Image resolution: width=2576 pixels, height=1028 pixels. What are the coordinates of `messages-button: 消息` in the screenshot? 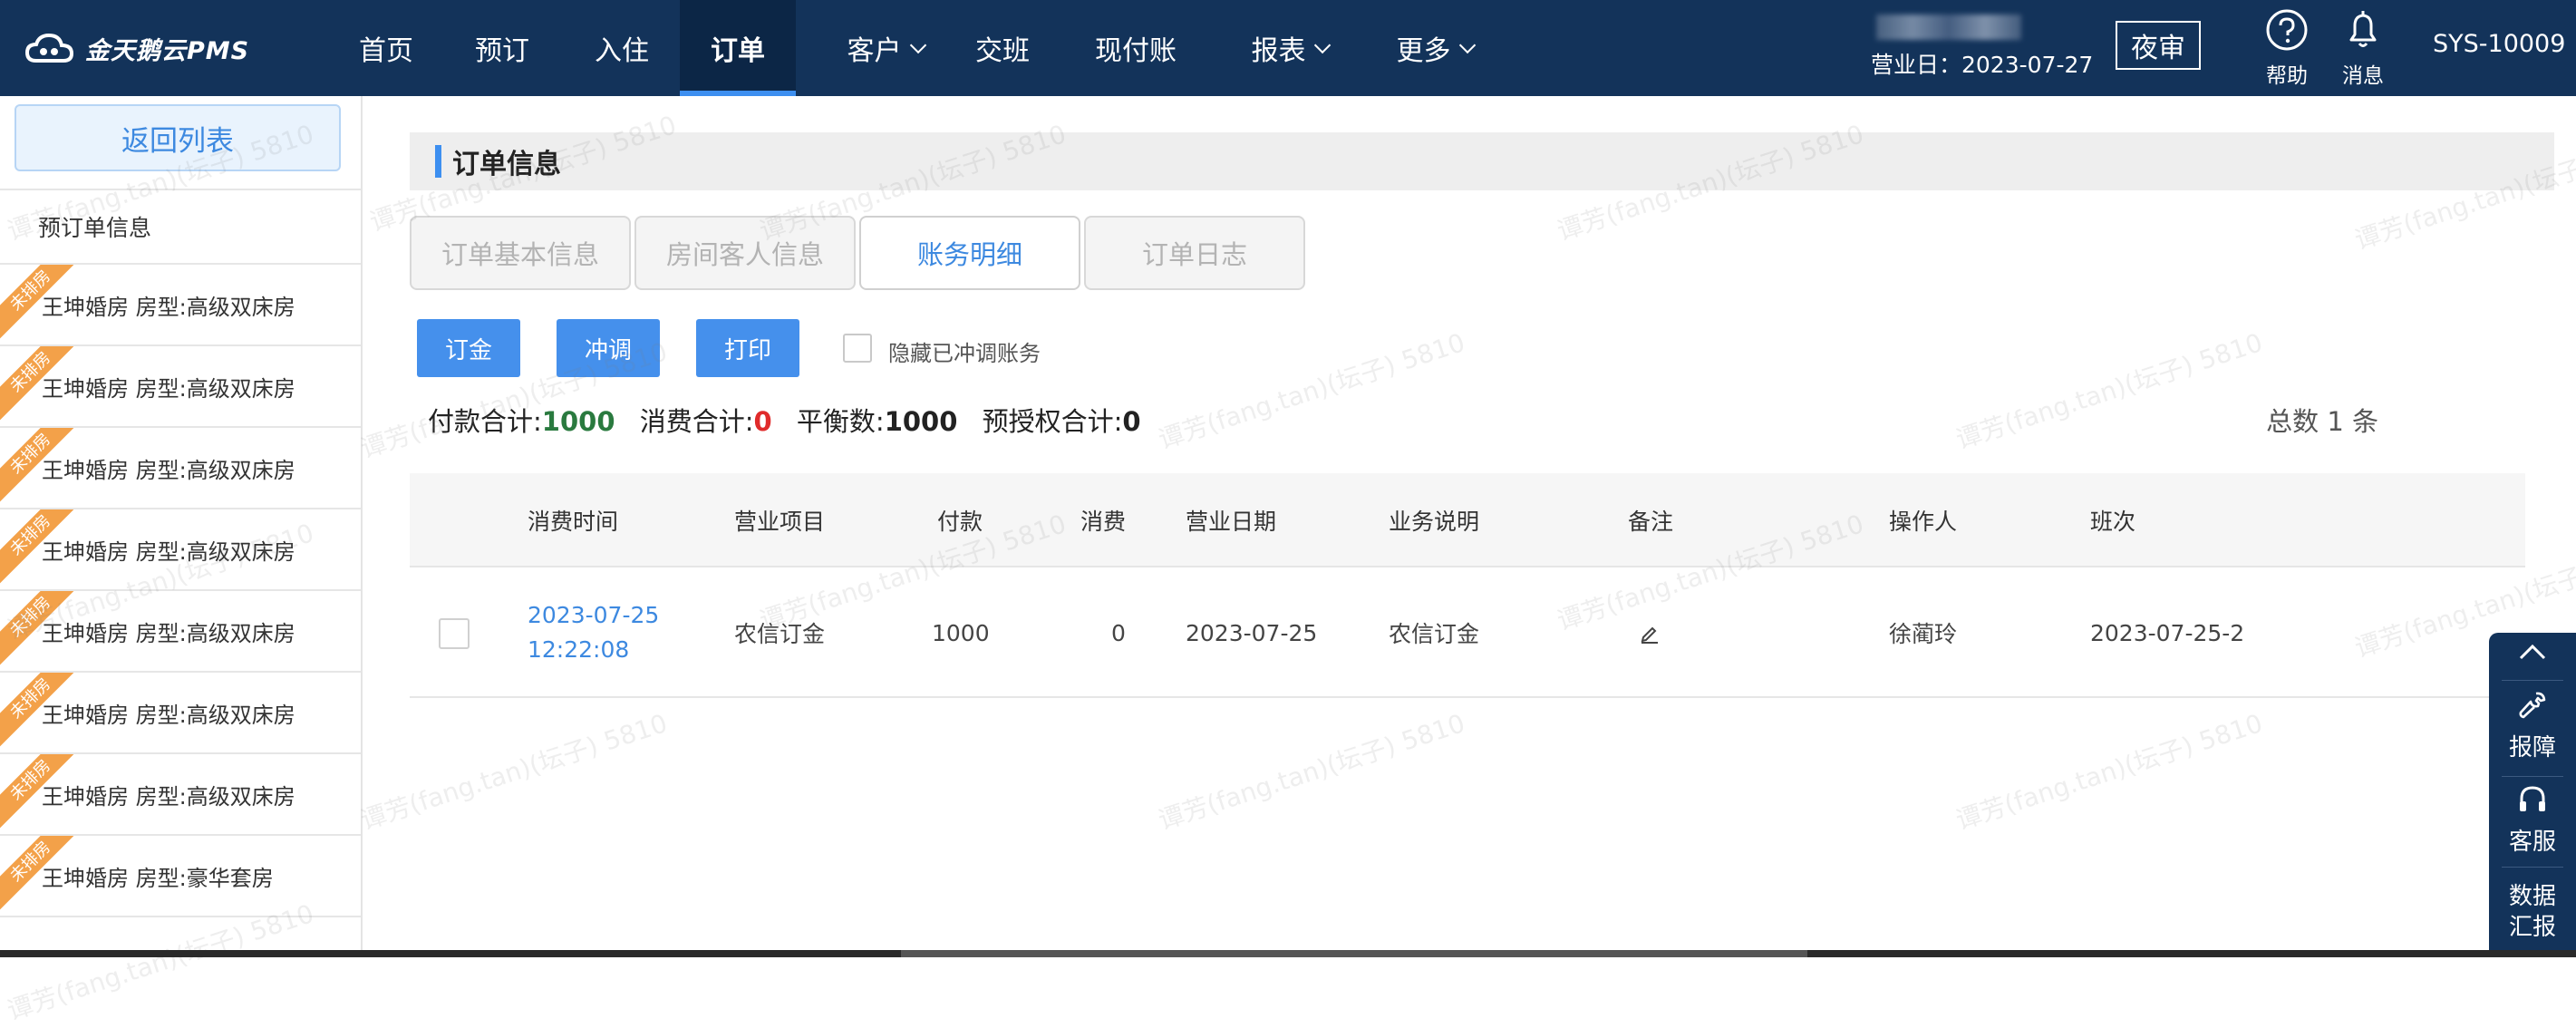 It's located at (2363, 49).